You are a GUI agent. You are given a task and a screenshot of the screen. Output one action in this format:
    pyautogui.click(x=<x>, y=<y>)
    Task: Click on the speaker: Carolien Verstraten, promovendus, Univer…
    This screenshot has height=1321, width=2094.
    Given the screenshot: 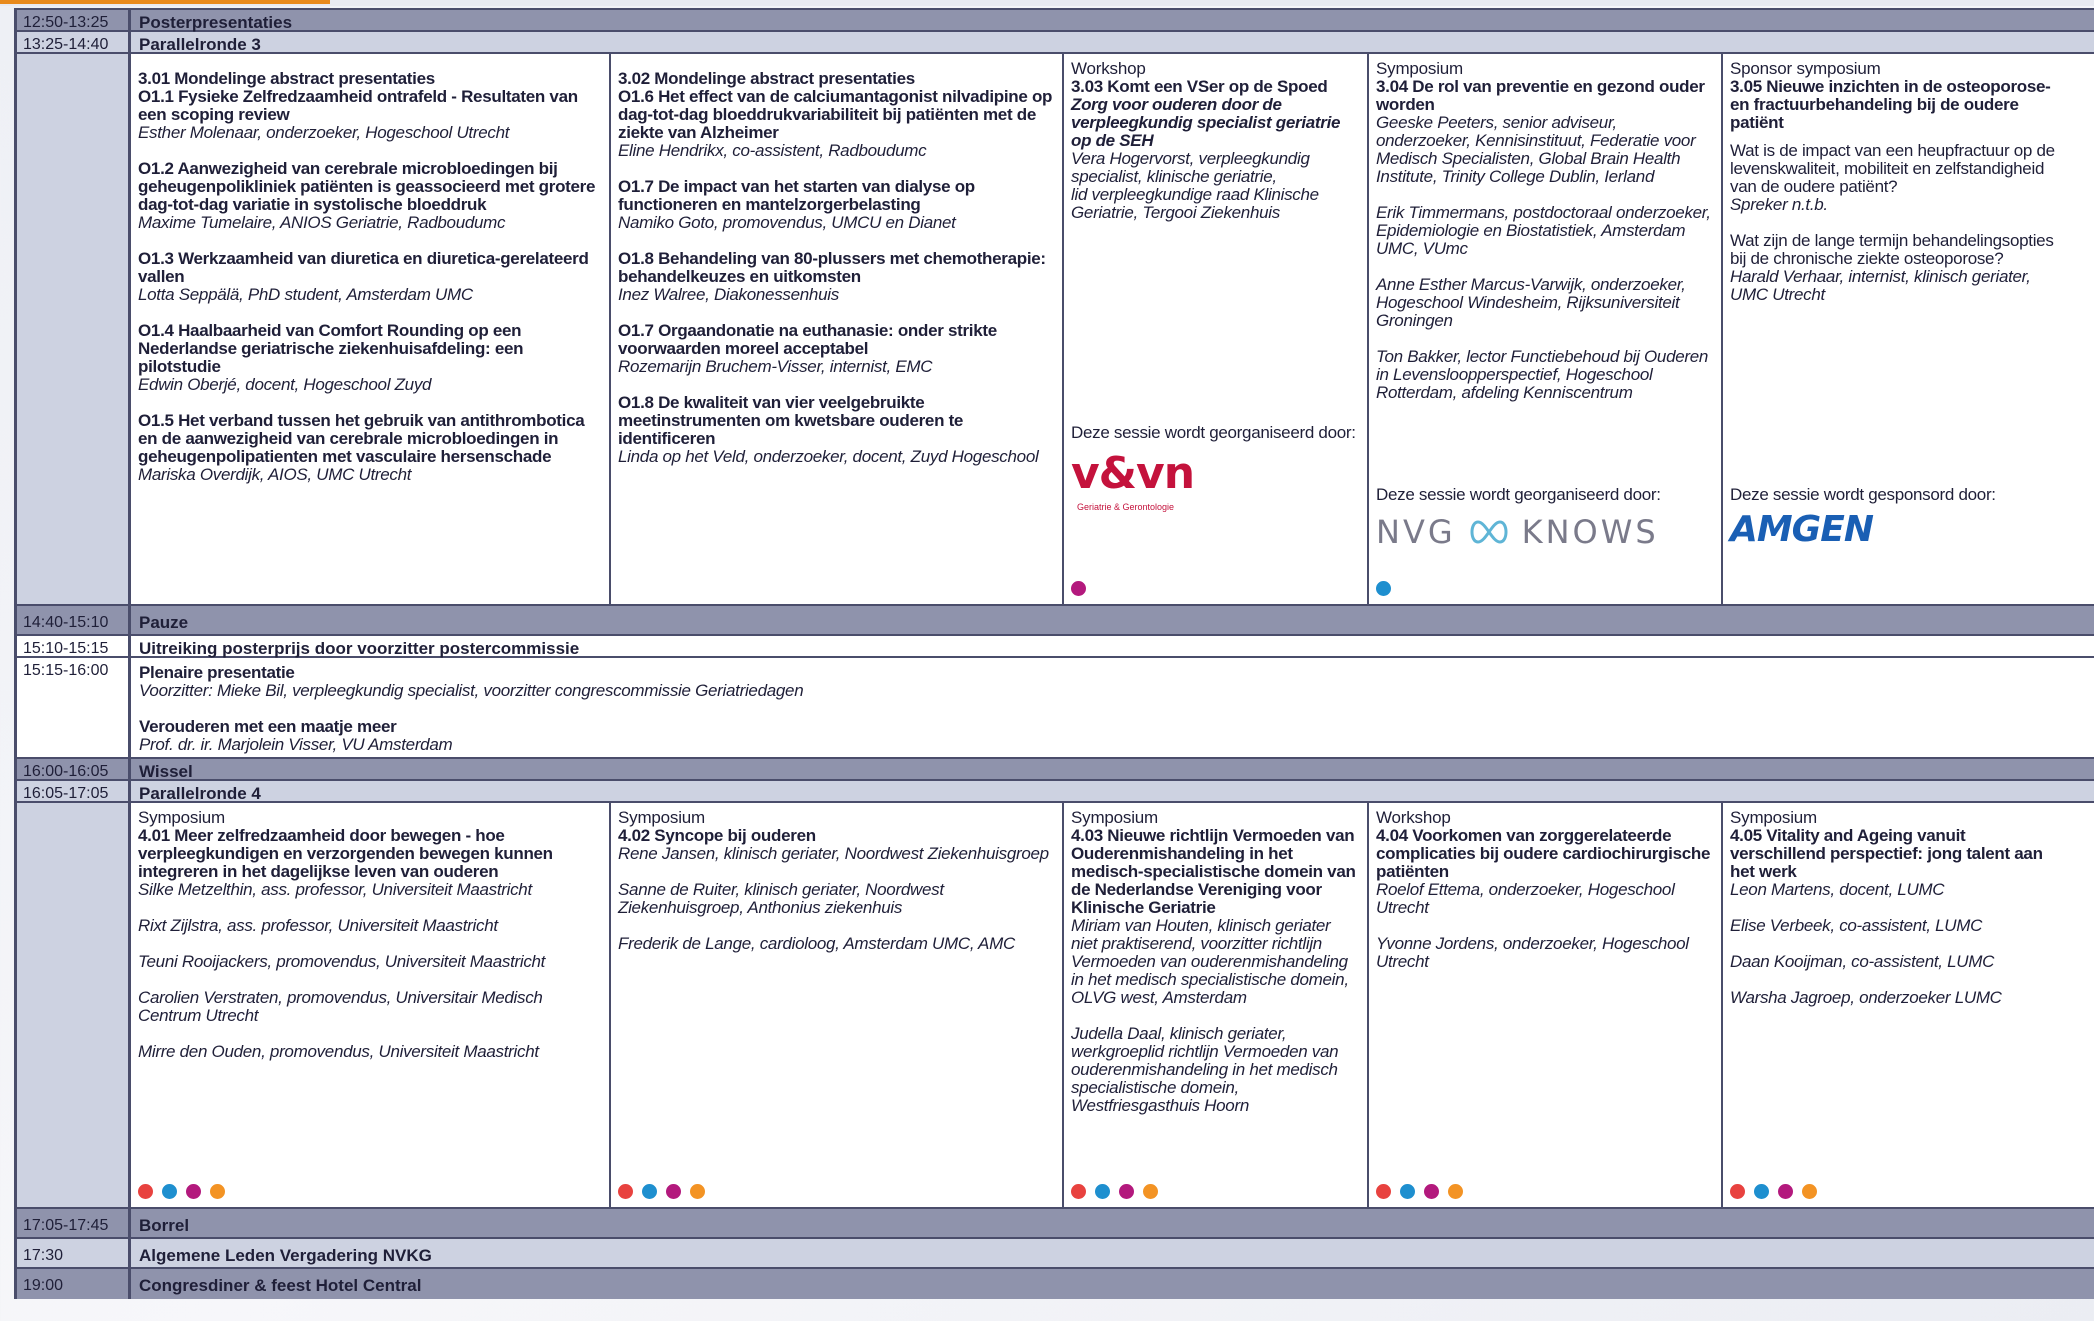 What is the action you would take?
    pyautogui.click(x=340, y=1006)
    